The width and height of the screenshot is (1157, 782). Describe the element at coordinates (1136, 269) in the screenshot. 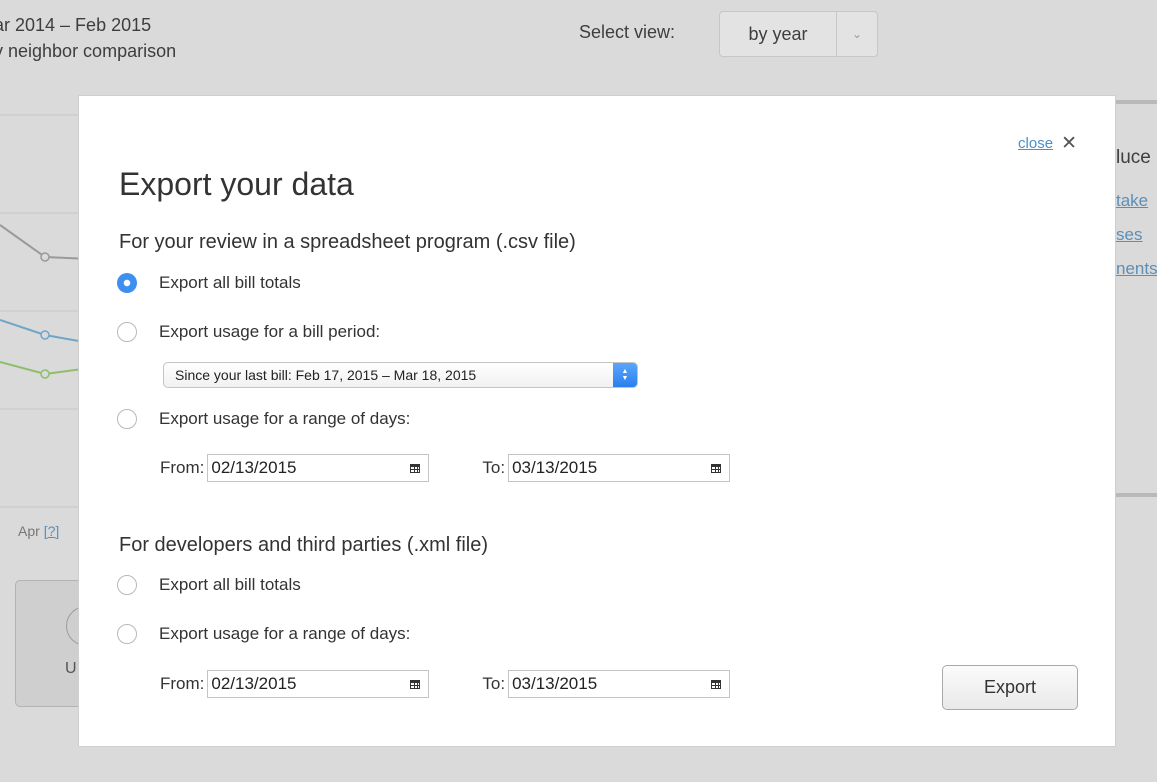

I see `right-link-3: nents` at that location.